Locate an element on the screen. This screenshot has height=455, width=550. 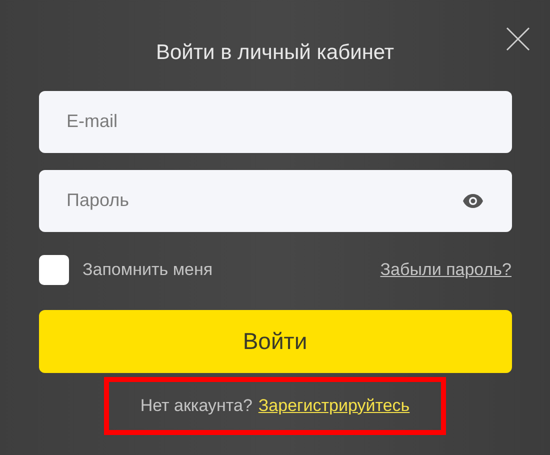
no-account-text: Нет аккаунта? is located at coordinates (196, 405).